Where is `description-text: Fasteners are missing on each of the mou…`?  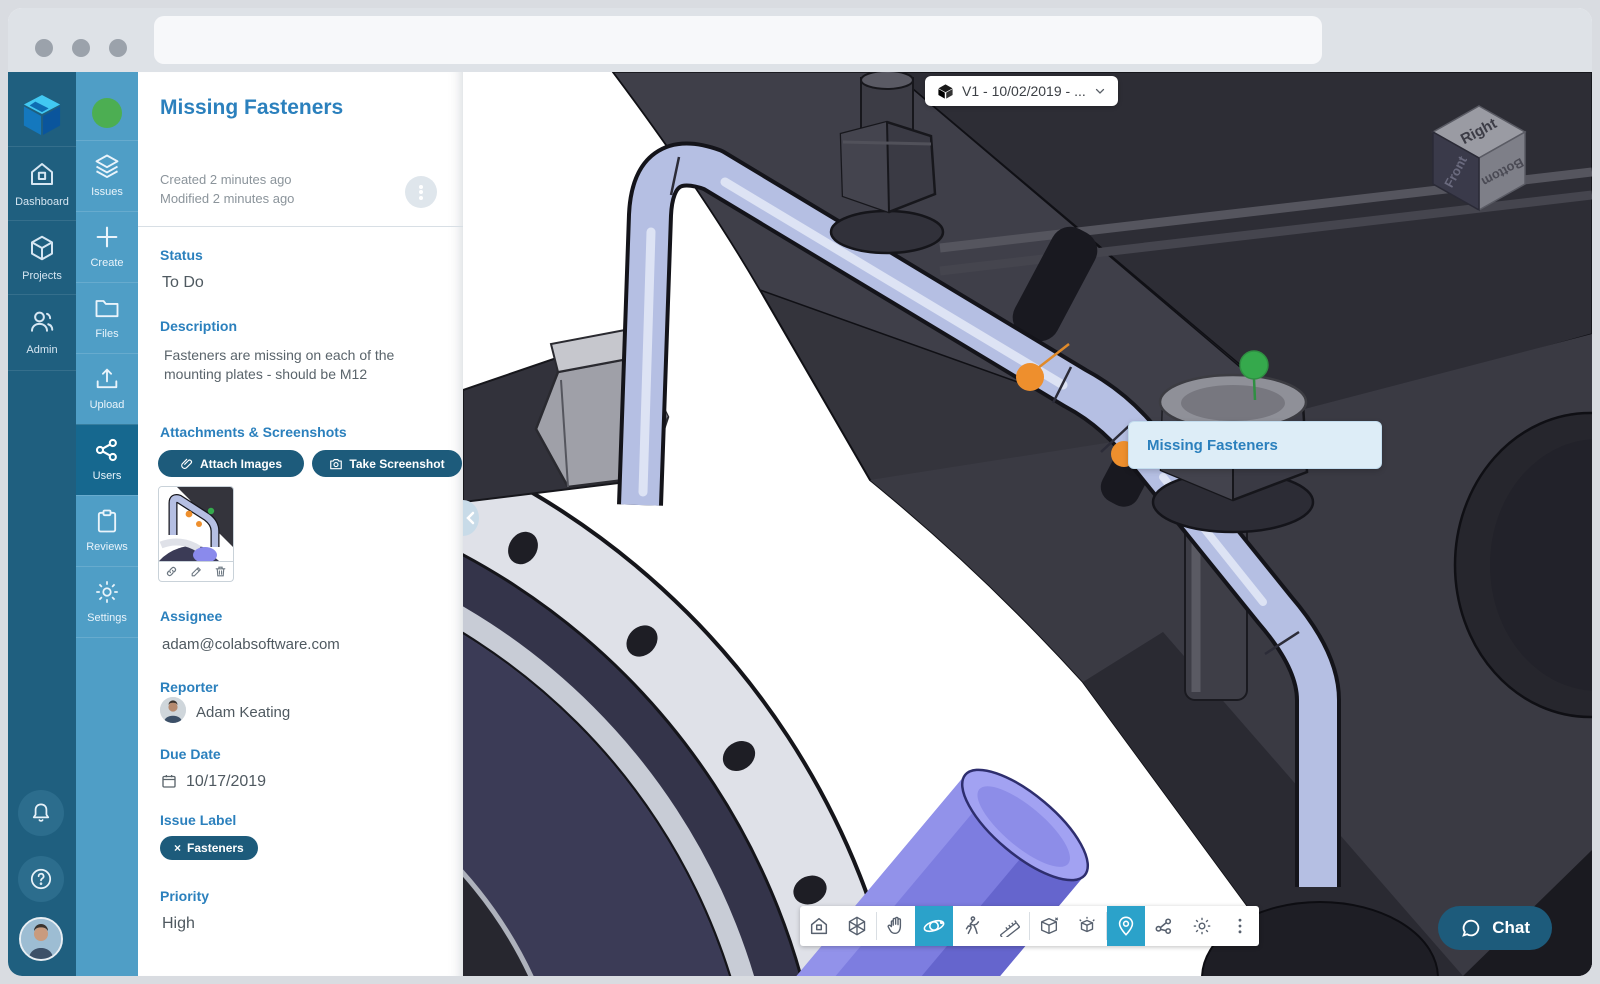 description-text: Fasteners are missing on each of the mou… is located at coordinates (279, 364).